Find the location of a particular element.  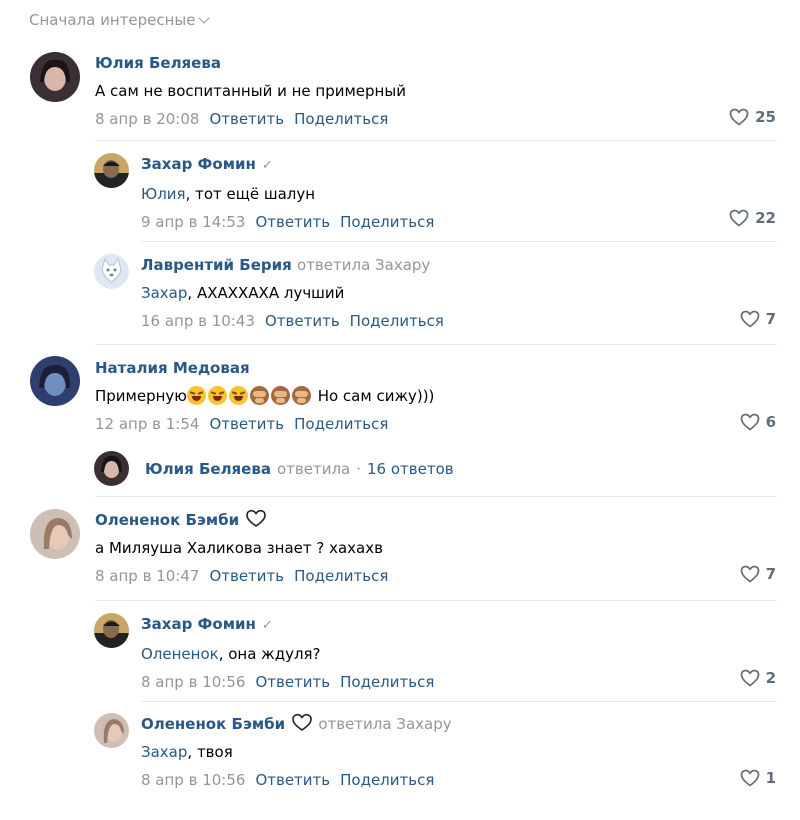

comment-text: А сам не воспитанный и не примерный is located at coordinates (250, 91).